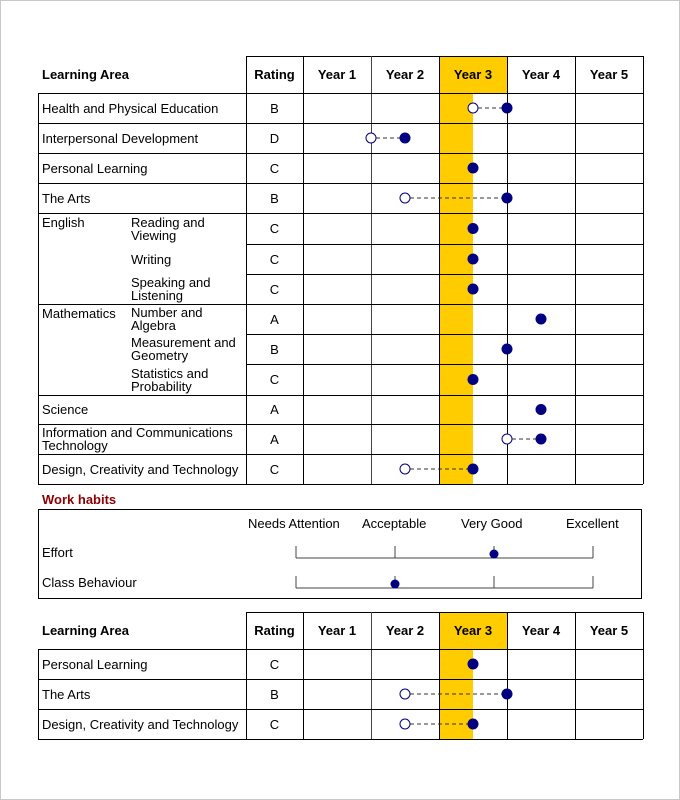  What do you see at coordinates (405, 724) in the screenshot?
I see `previous-achievement-marker` at bounding box center [405, 724].